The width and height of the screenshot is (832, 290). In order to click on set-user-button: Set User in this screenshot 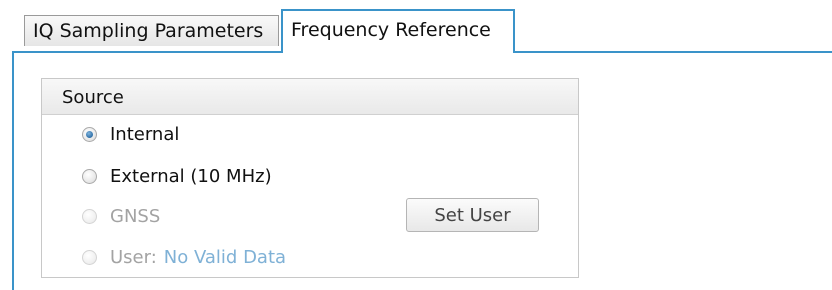, I will do `click(472, 215)`.